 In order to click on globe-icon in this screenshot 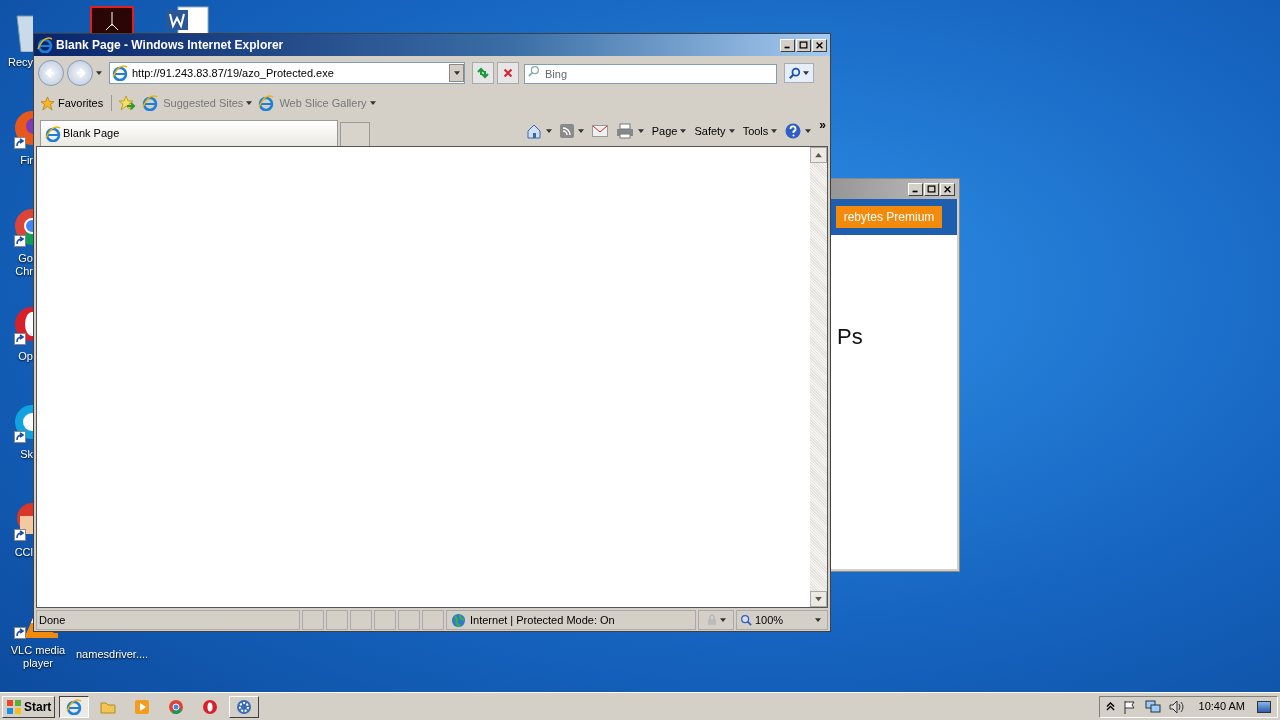, I will do `click(458, 620)`.